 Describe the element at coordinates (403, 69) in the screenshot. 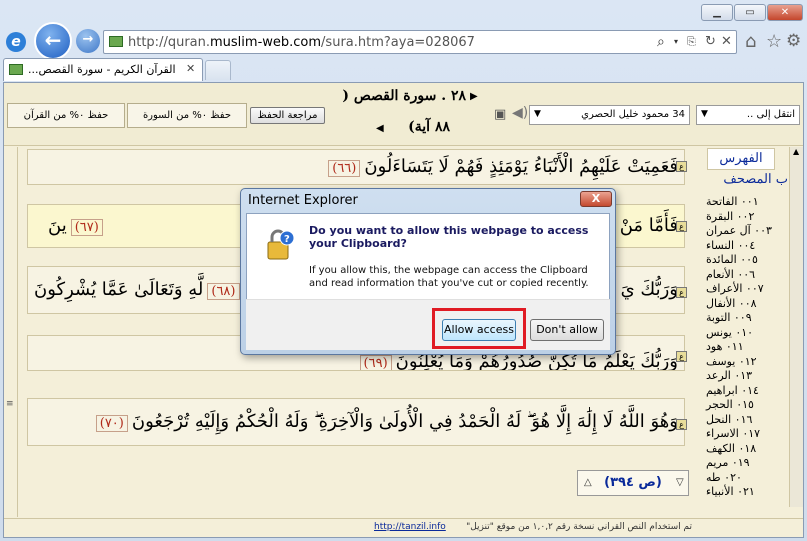

I see `tab-bar: القرآن الكريم - سورة القصص... ✕` at that location.